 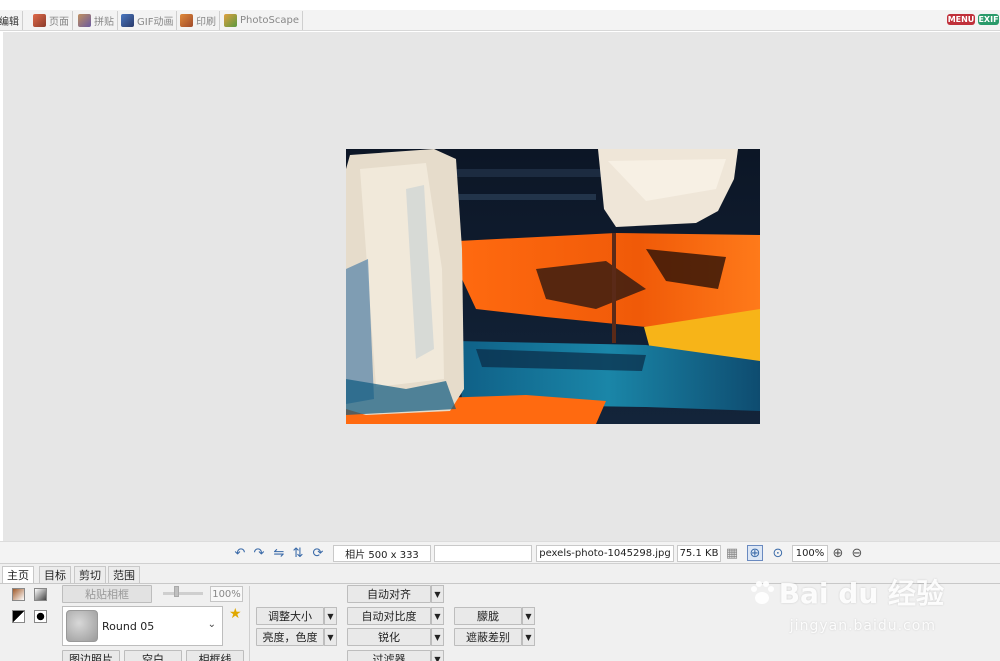 I want to click on tab-gif: GIF动画, so click(x=148, y=20).